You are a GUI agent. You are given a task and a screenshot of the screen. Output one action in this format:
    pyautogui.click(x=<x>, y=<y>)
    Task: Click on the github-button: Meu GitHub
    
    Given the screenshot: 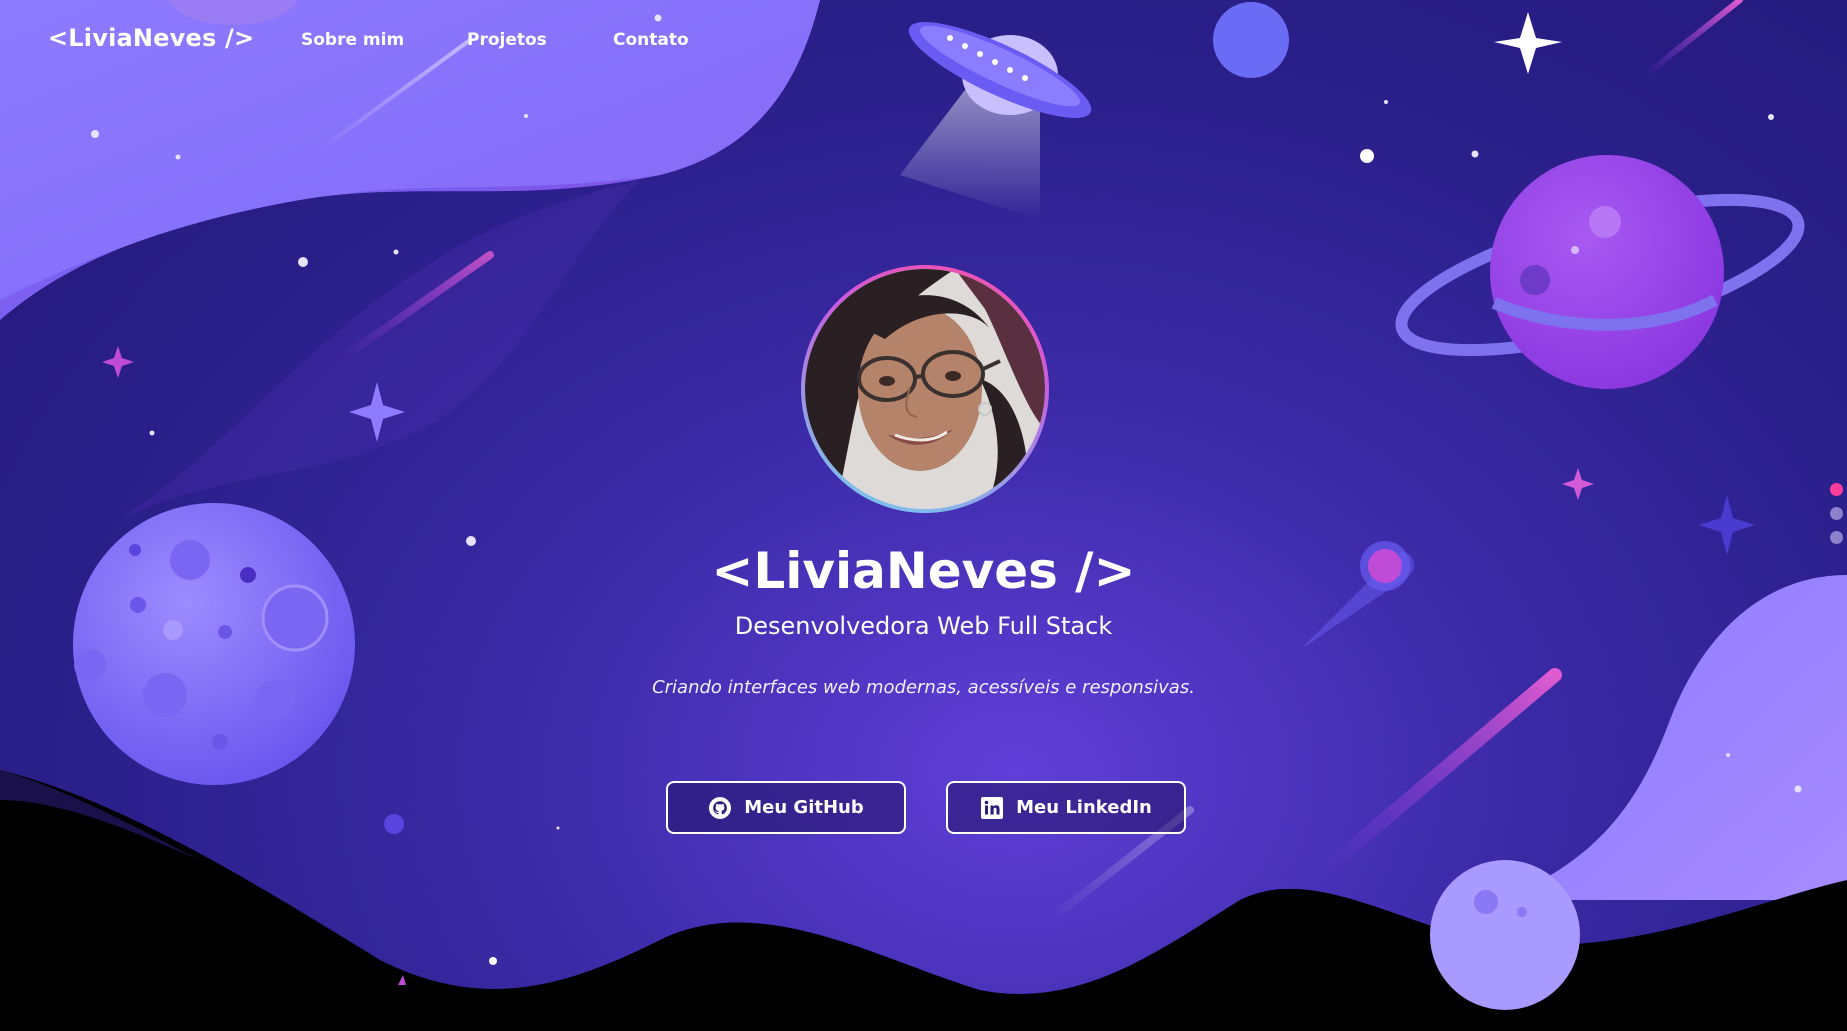 What is the action you would take?
    pyautogui.click(x=786, y=807)
    